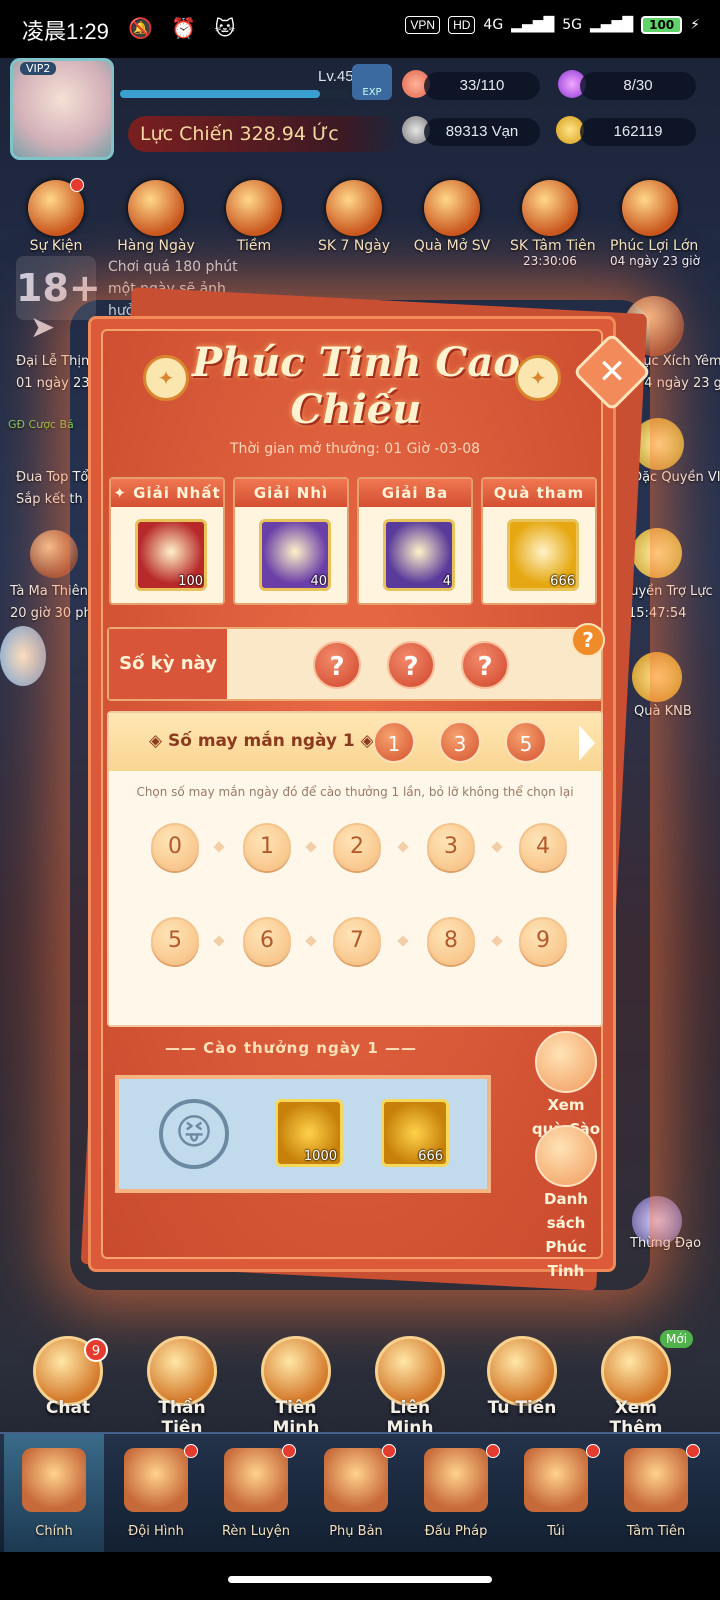  I want to click on crane-icon, so click(522, 1371).